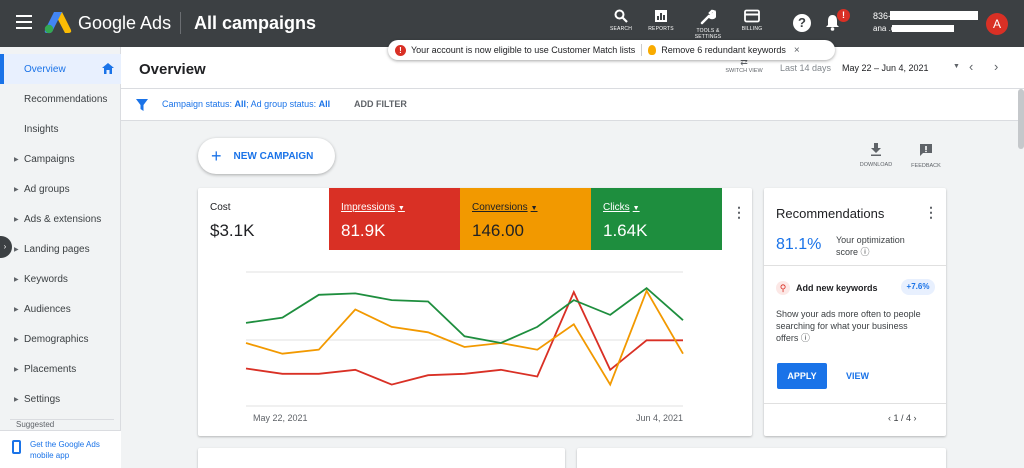 Image resolution: width=1024 pixels, height=468 pixels. Describe the element at coordinates (108, 68) in the screenshot. I see `home-icon` at that location.